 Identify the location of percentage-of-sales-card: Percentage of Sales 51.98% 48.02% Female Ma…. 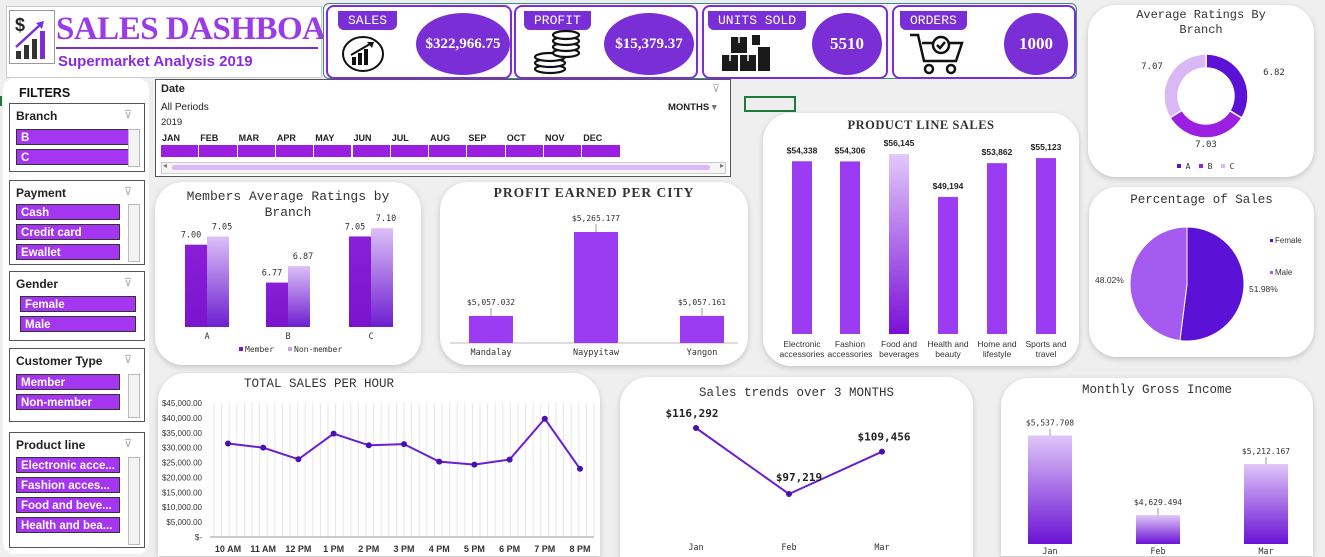
(1201, 272).